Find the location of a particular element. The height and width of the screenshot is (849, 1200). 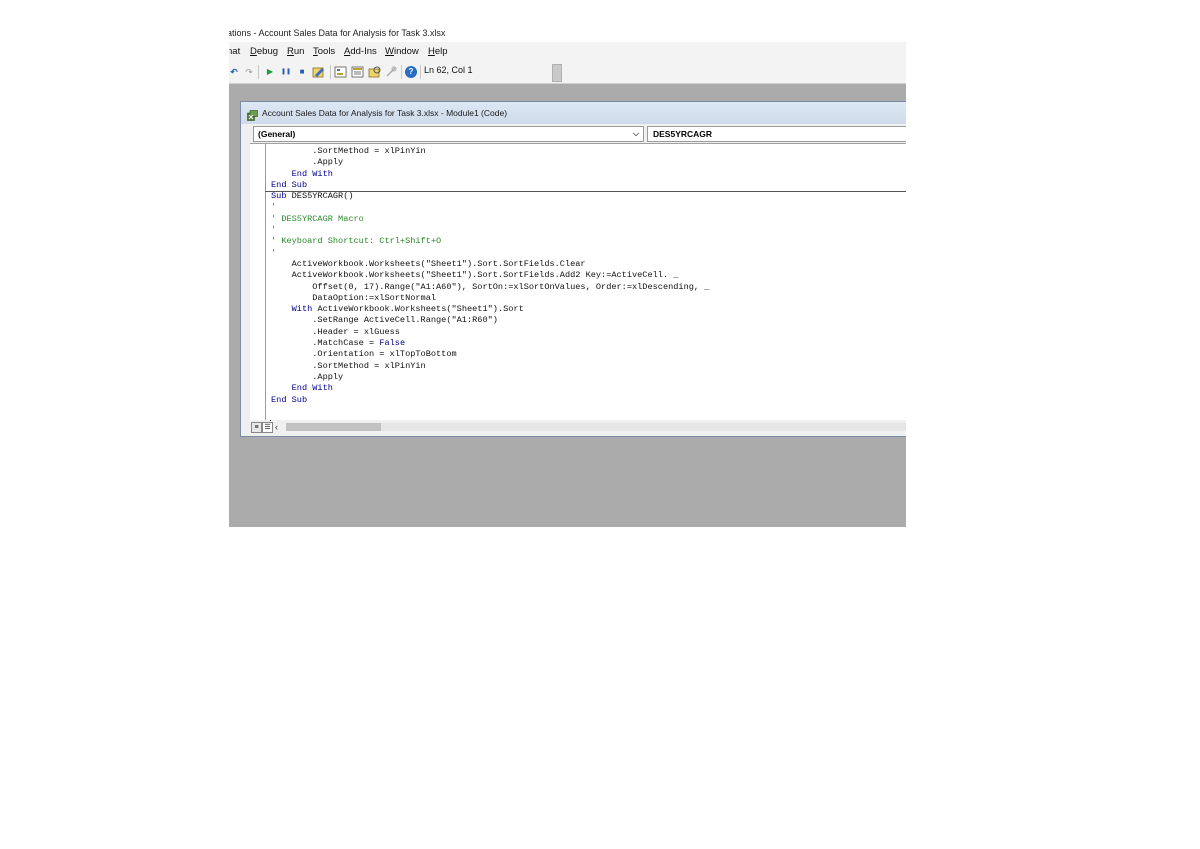

menu-run: Run is located at coordinates (295, 51).